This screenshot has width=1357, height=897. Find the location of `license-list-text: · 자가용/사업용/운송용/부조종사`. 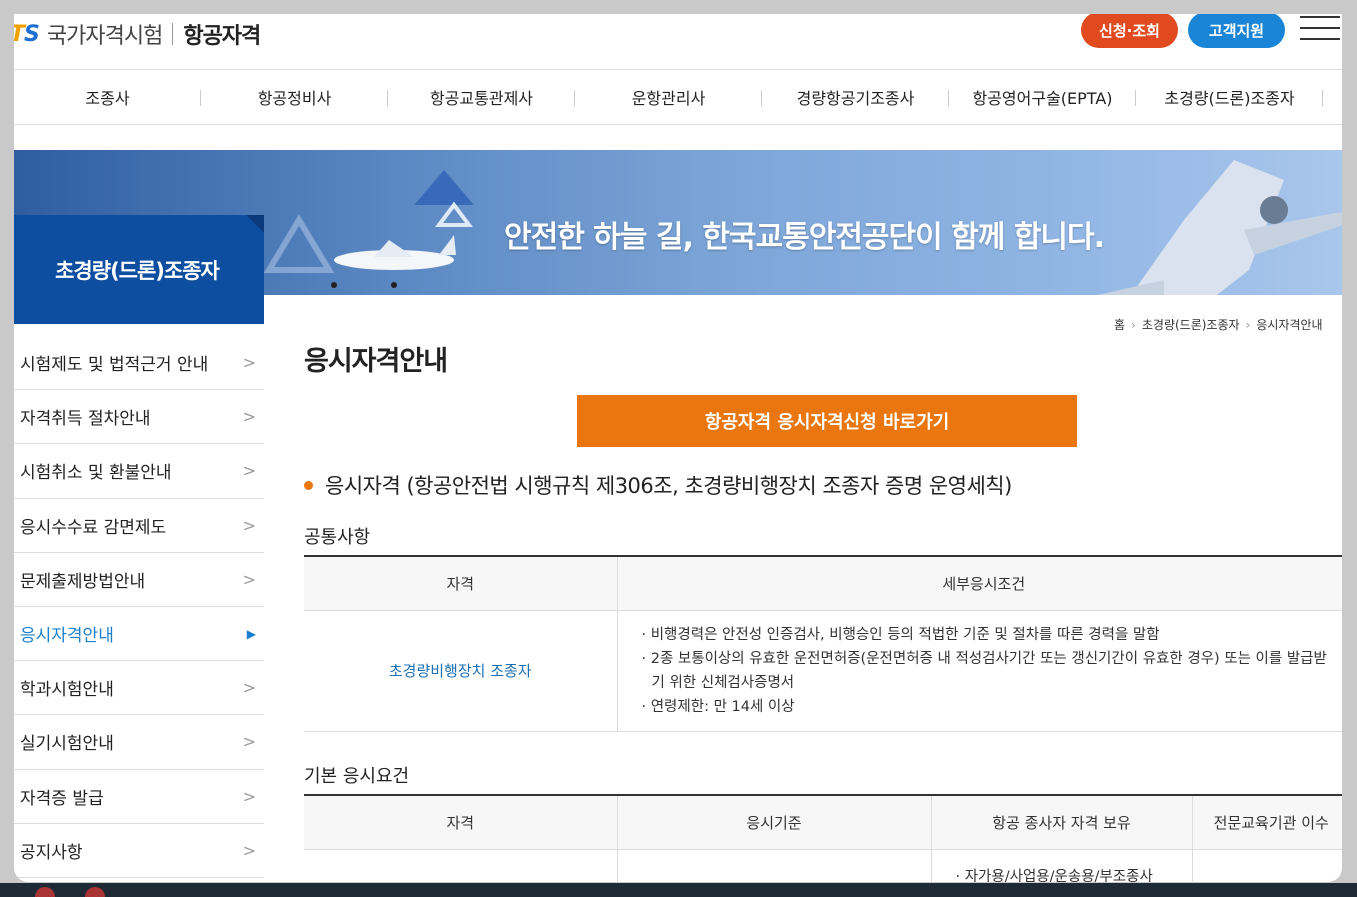

license-list-text: · 자가용/사업용/운송용/부조종사 is located at coordinates (1054, 875).